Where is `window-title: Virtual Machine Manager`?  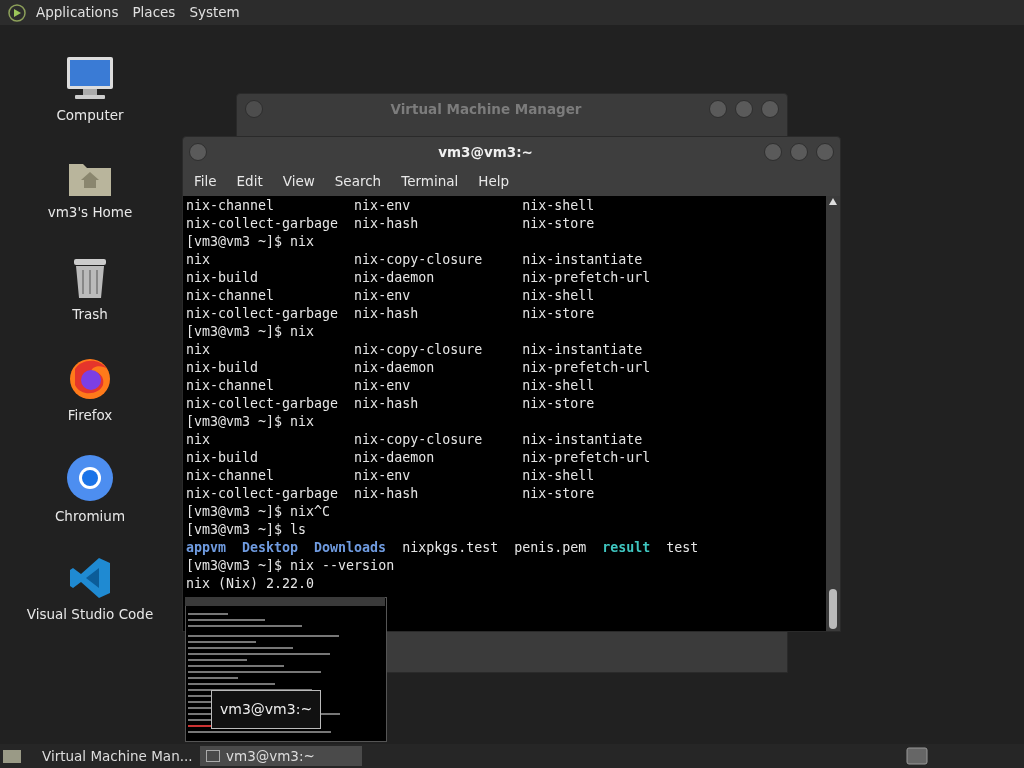
window-title: Virtual Machine Manager is located at coordinates (486, 109).